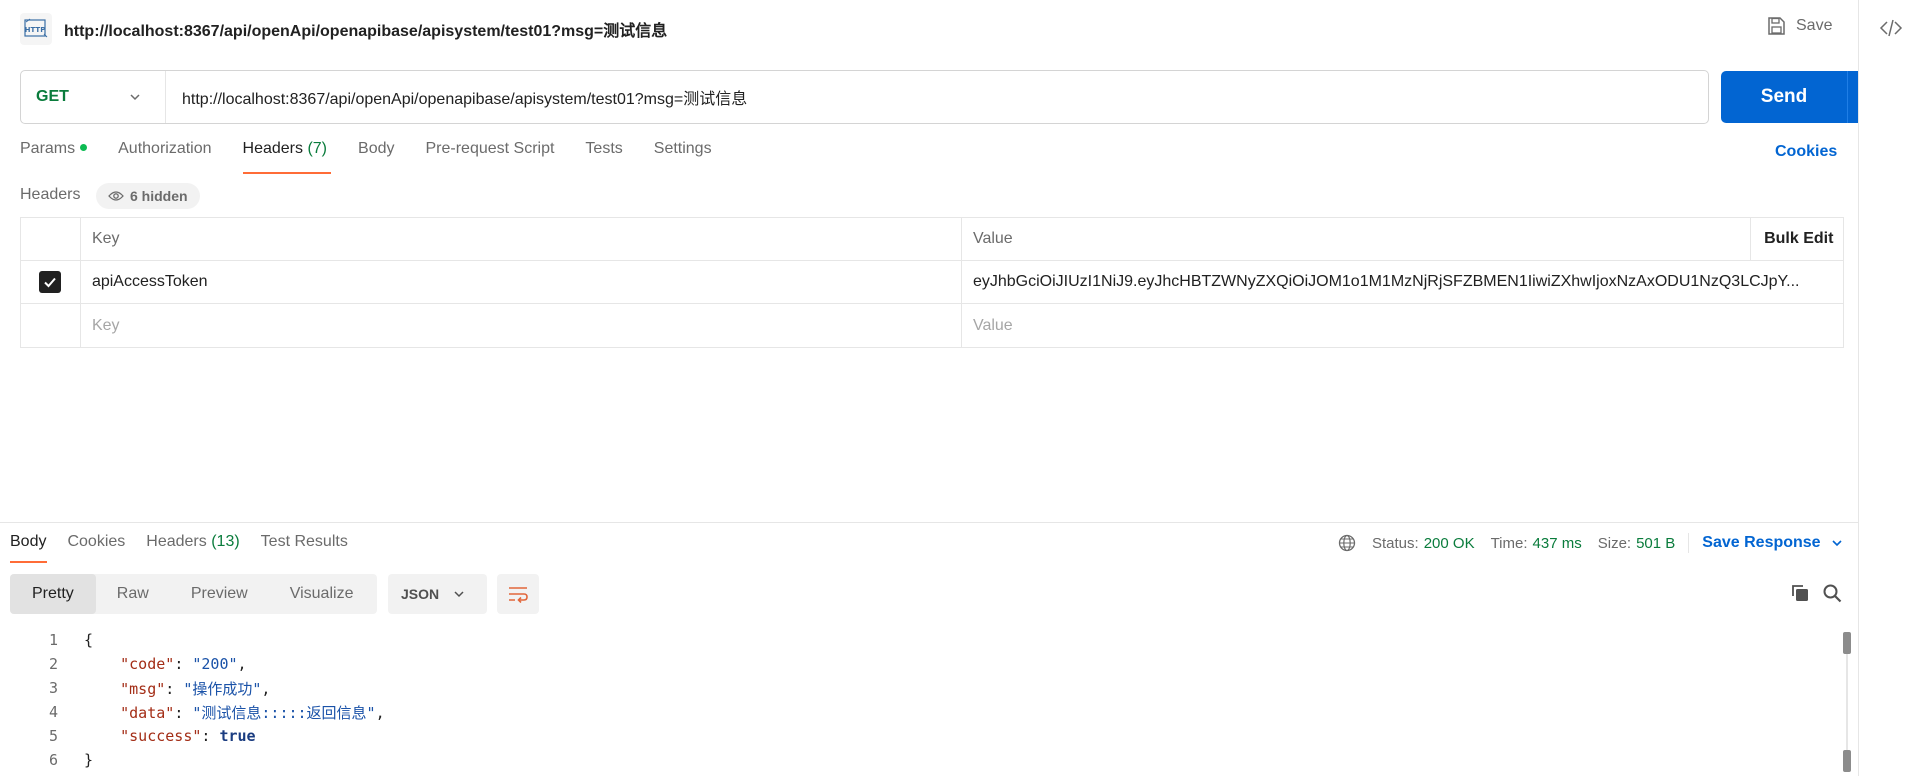 The height and width of the screenshot is (776, 1919). What do you see at coordinates (161, 736) in the screenshot?
I see `code-token: "success"` at bounding box center [161, 736].